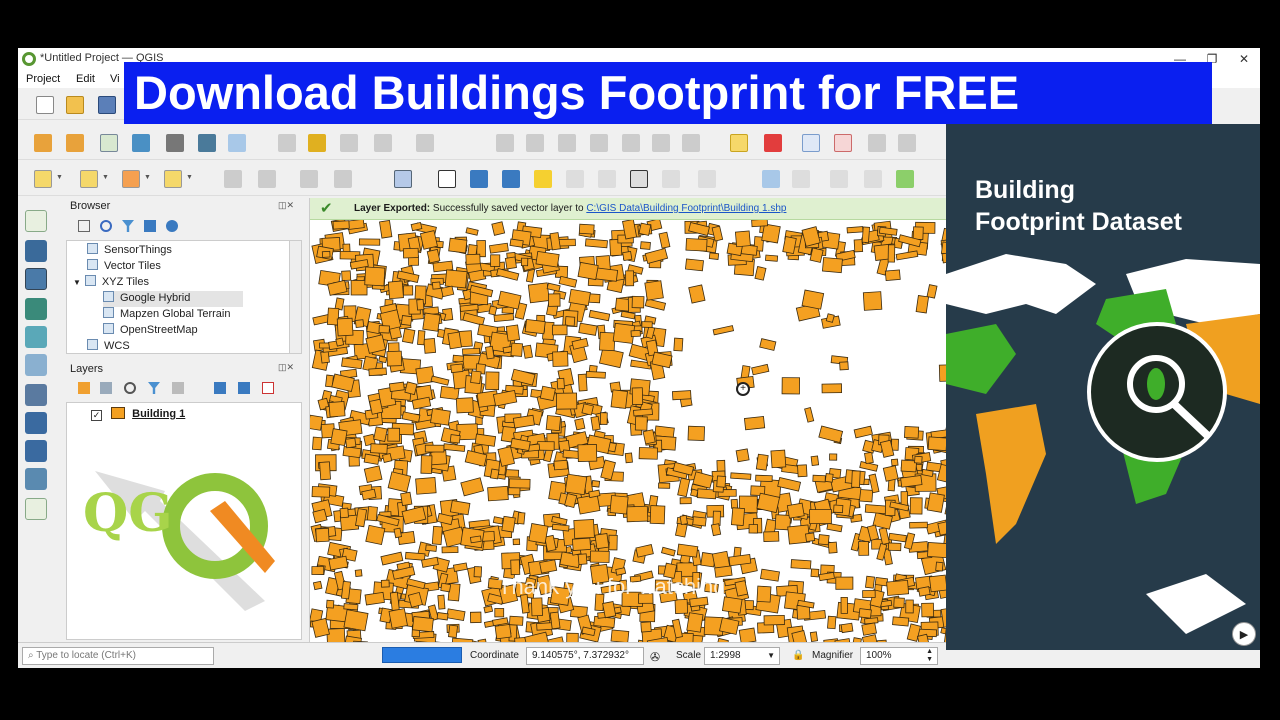 The image size is (1280, 720). Describe the element at coordinates (639, 179) in the screenshot. I see `text-annotation-icon` at that location.